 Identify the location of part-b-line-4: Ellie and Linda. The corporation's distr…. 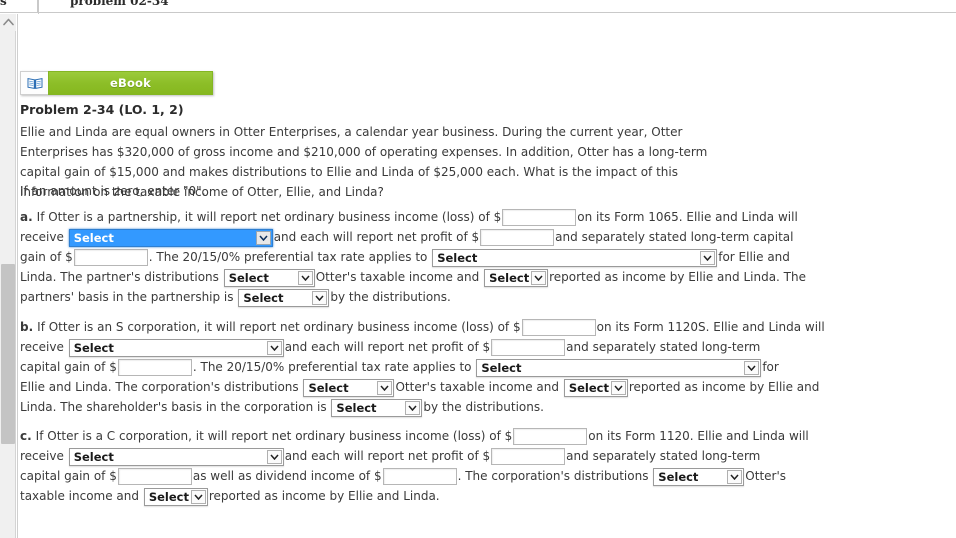
(419, 387).